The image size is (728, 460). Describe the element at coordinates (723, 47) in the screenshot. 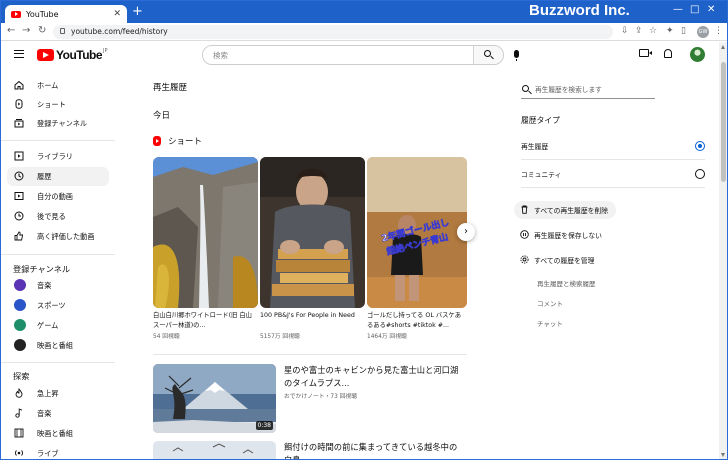

I see `scroll-up-icon` at that location.